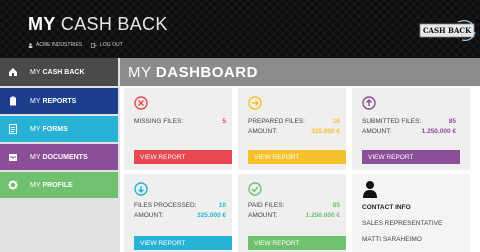 The height and width of the screenshot is (252, 480). Describe the element at coordinates (377, 131) in the screenshot. I see `submitted-amount-label: AMOUNT:` at that location.